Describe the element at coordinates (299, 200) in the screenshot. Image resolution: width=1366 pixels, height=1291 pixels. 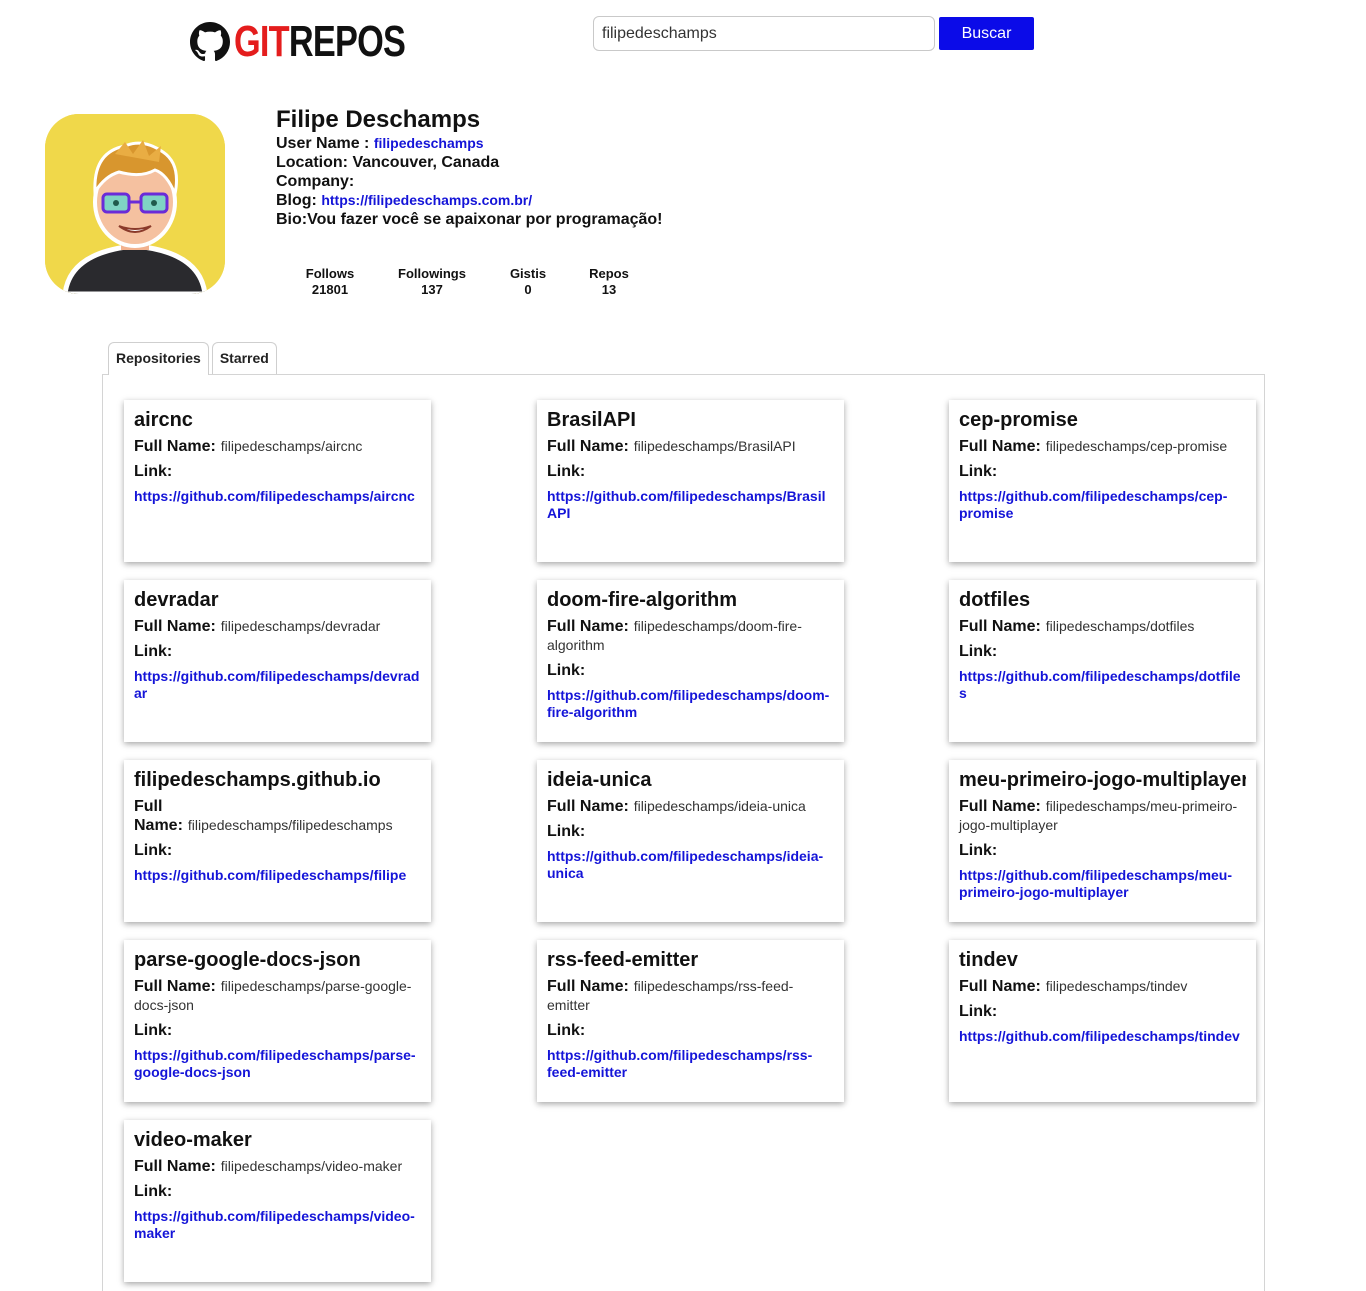
I see `blog-label: Blog:` at that location.